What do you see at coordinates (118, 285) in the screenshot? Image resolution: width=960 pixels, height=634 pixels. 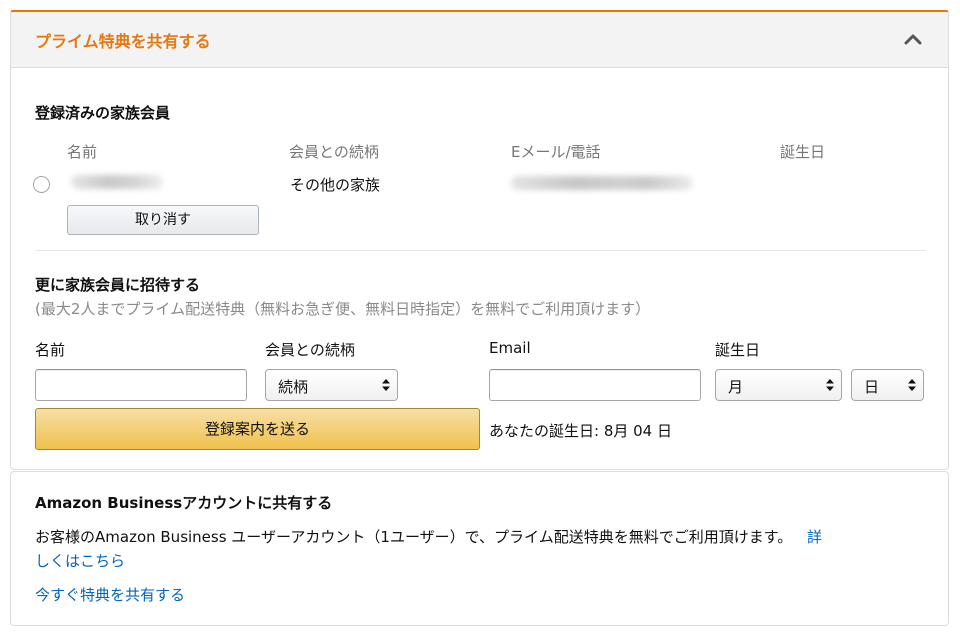 I see `invite-heading: 更に家族会員に招待する` at bounding box center [118, 285].